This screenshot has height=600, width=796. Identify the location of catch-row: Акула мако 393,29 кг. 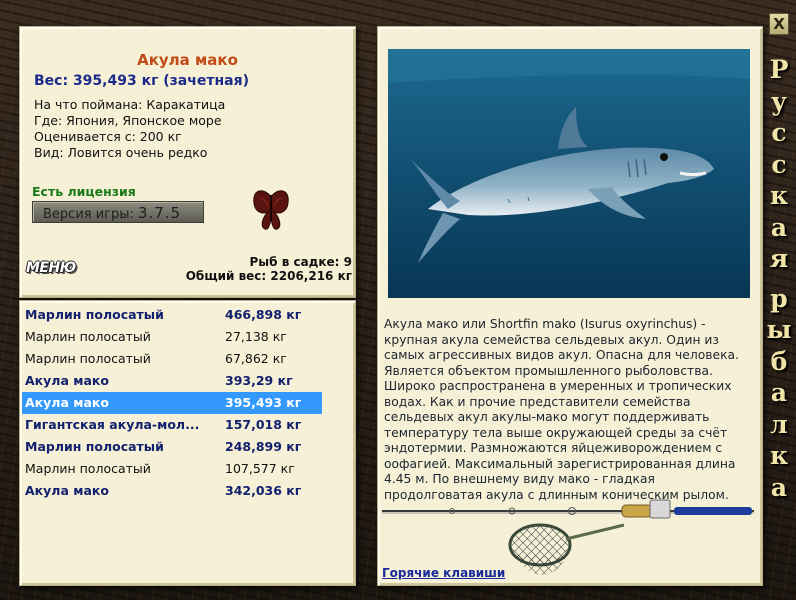
(172, 381).